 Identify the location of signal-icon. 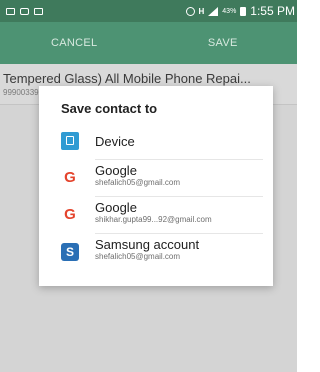
(213, 11).